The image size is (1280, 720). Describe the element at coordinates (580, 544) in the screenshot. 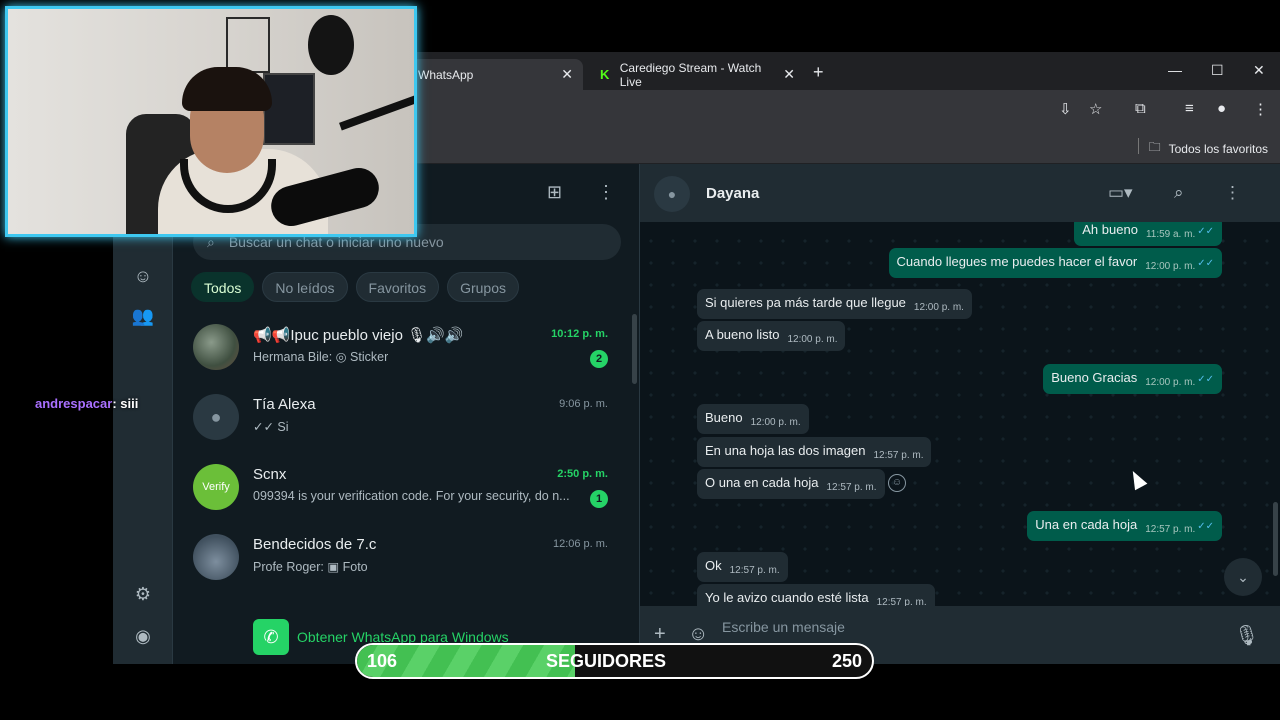

I see `chat-time: 12:06 p. m.` at that location.